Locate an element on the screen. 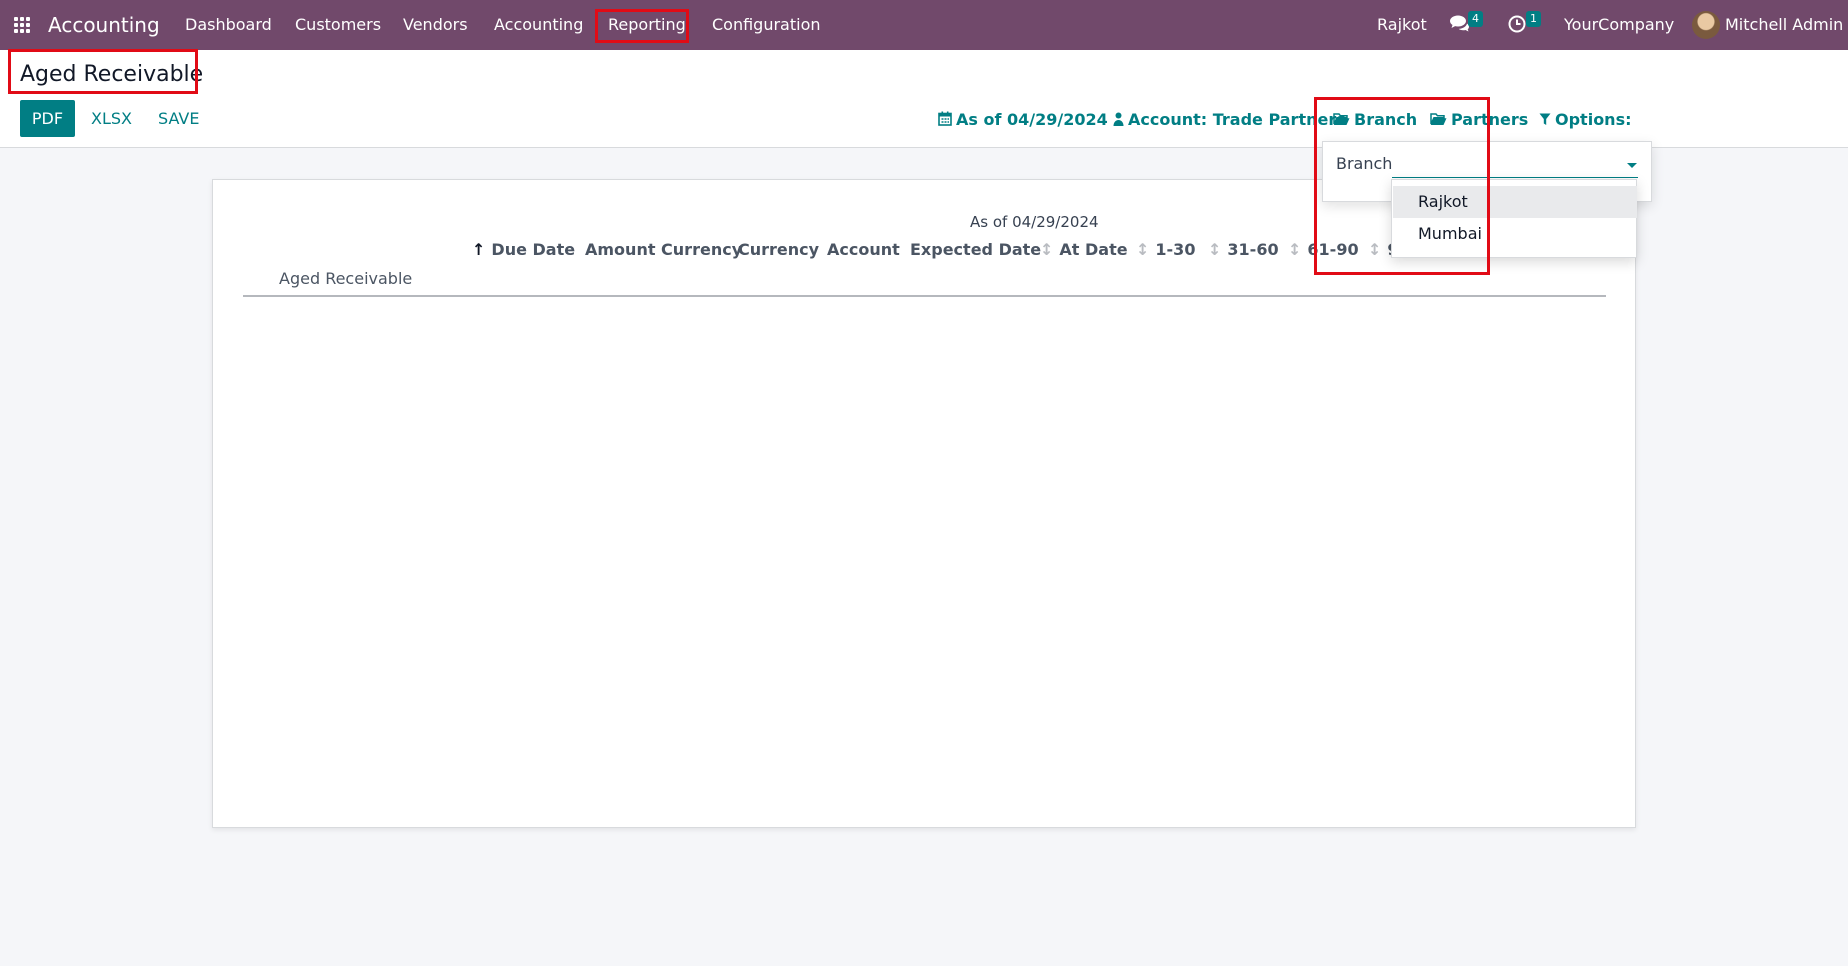  date-filter: As of 04/29/2024 is located at coordinates (1023, 120).